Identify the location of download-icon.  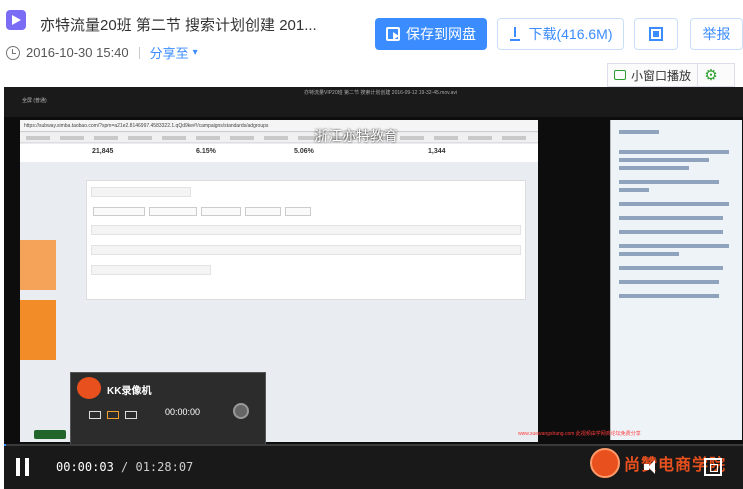
(515, 34).